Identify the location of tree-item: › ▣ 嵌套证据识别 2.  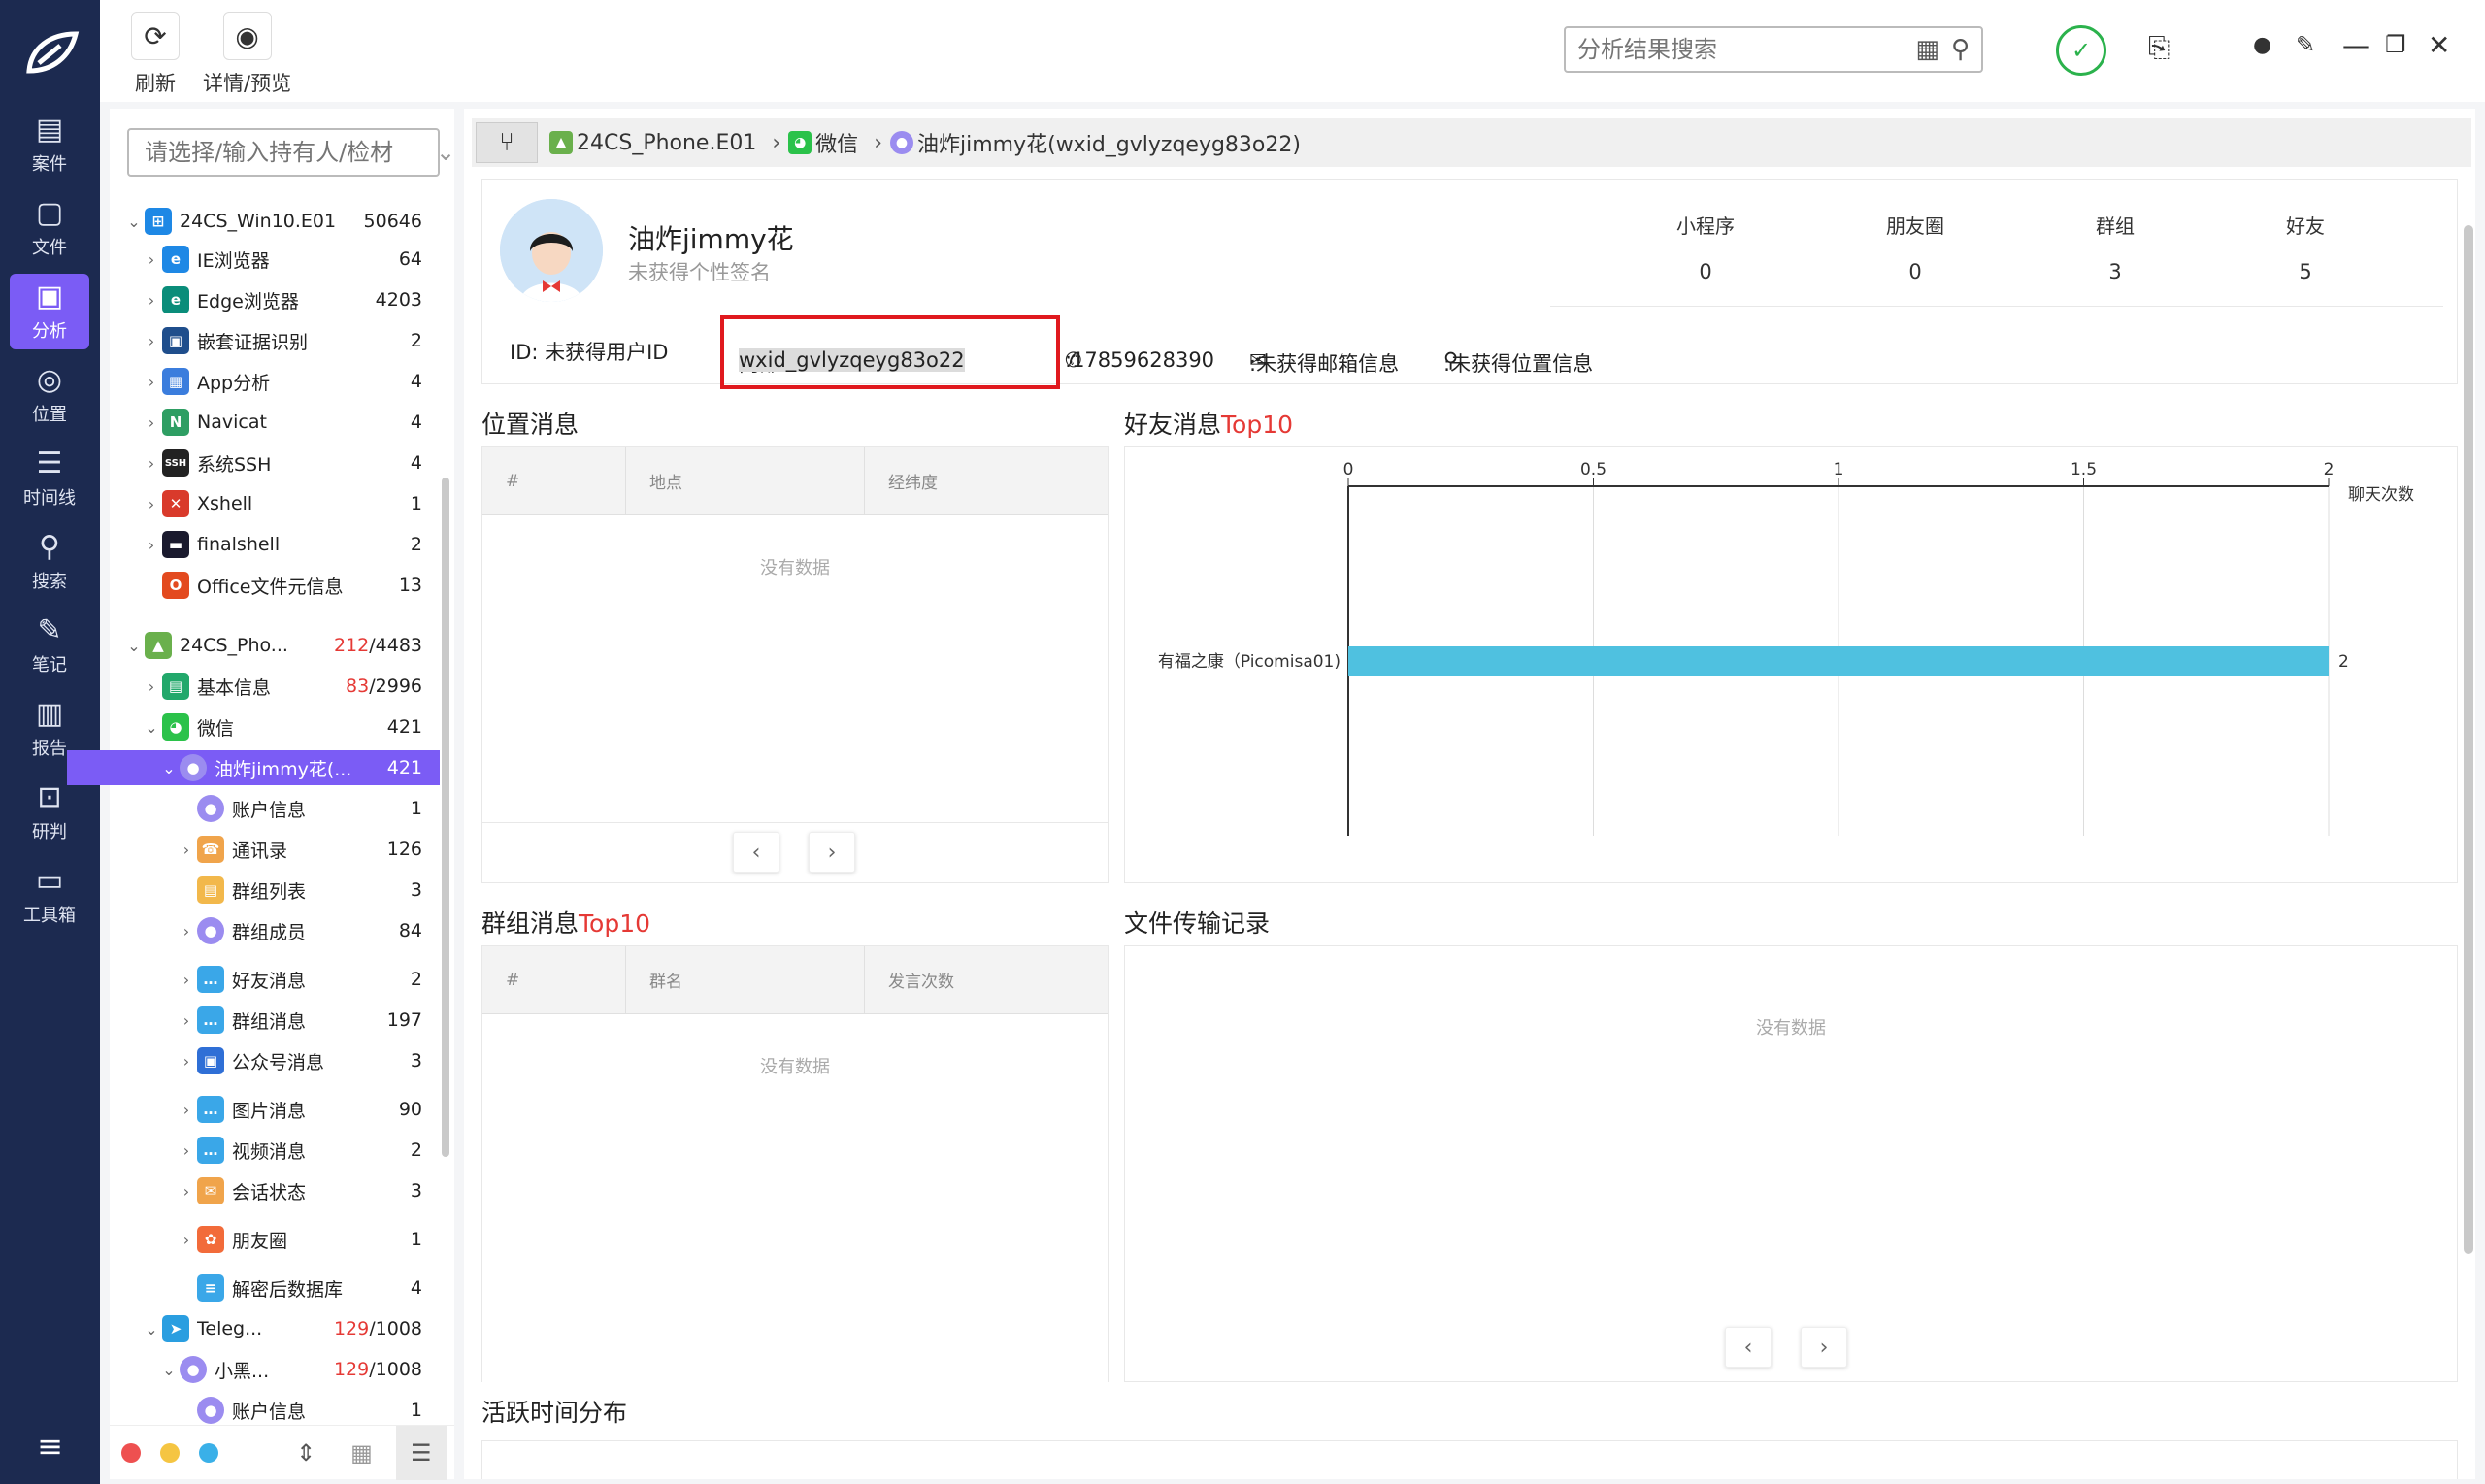
(275, 340).